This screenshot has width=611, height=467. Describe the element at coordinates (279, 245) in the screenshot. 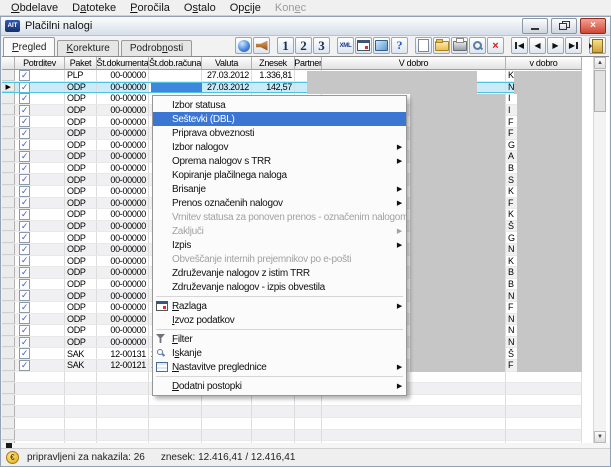

I see `context-menu-item-izpis: Izpis ▶` at that location.